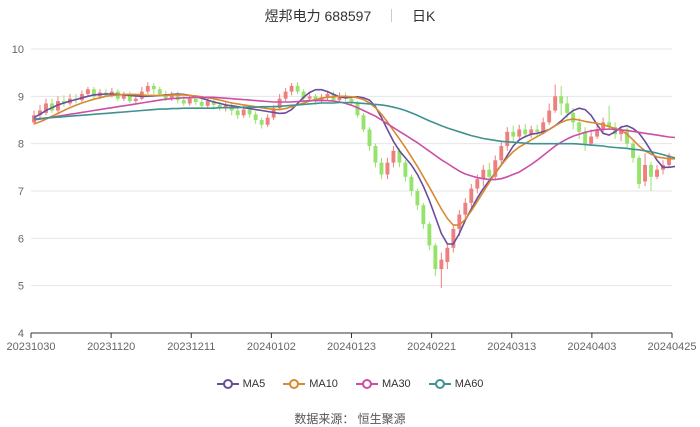 Image resolution: width=700 pixels, height=427 pixels. What do you see at coordinates (111, 347) in the screenshot?
I see `x-tick-label: 20231120` at bounding box center [111, 347].